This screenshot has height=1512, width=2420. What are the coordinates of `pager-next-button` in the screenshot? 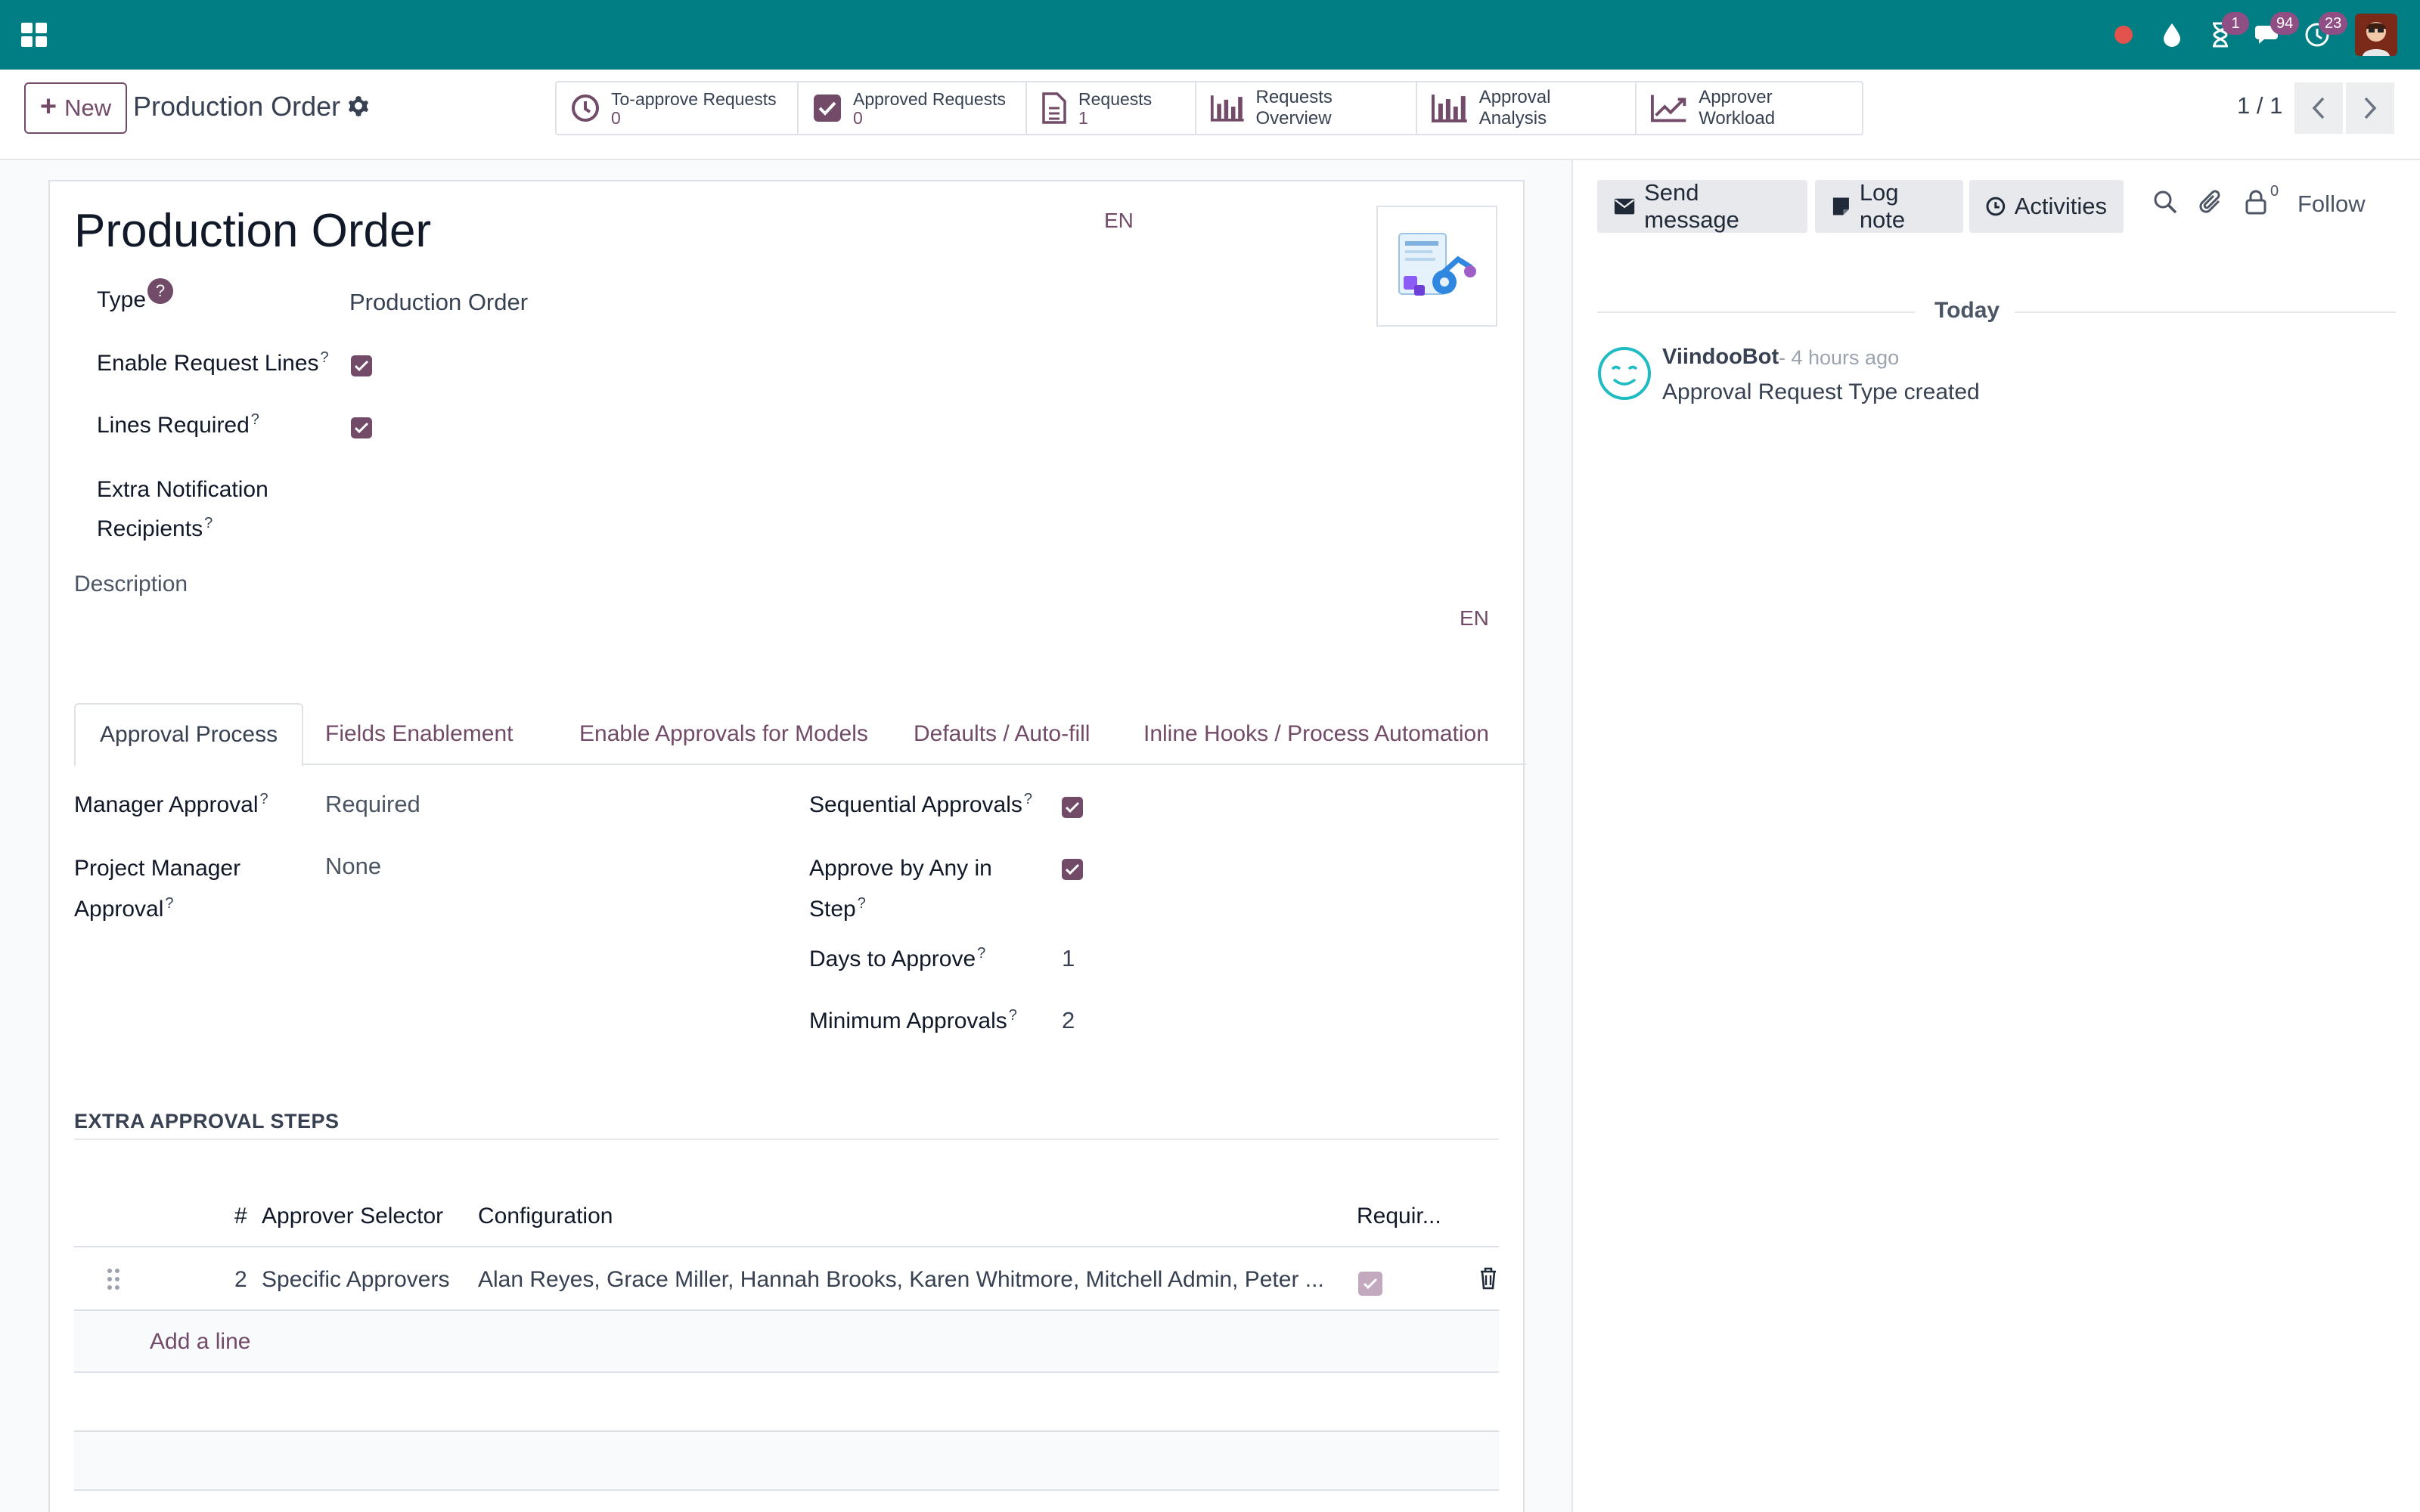 It's located at (2370, 108).